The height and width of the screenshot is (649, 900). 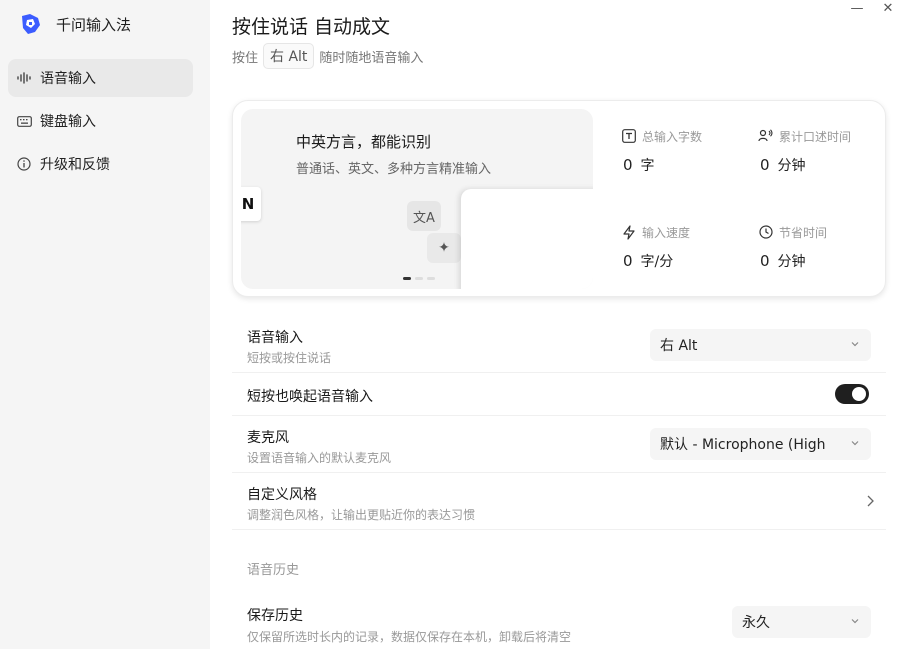 What do you see at coordinates (100, 78) in the screenshot?
I see `sidebar-item-voice-input: 语音输入` at bounding box center [100, 78].